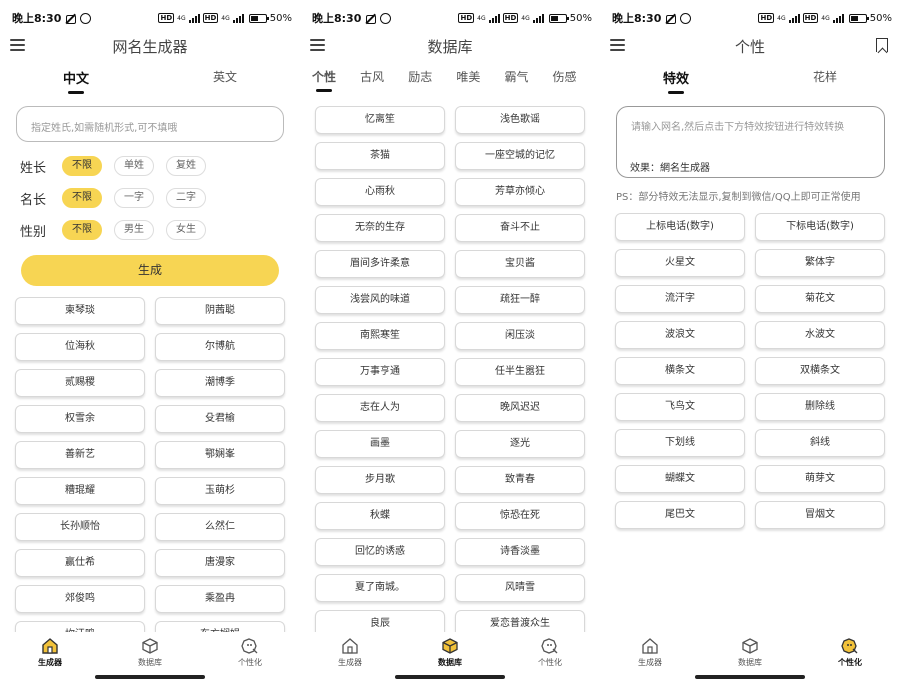 The height and width of the screenshot is (683, 900). I want to click on effect-button: 蝴蝶文, so click(680, 479).